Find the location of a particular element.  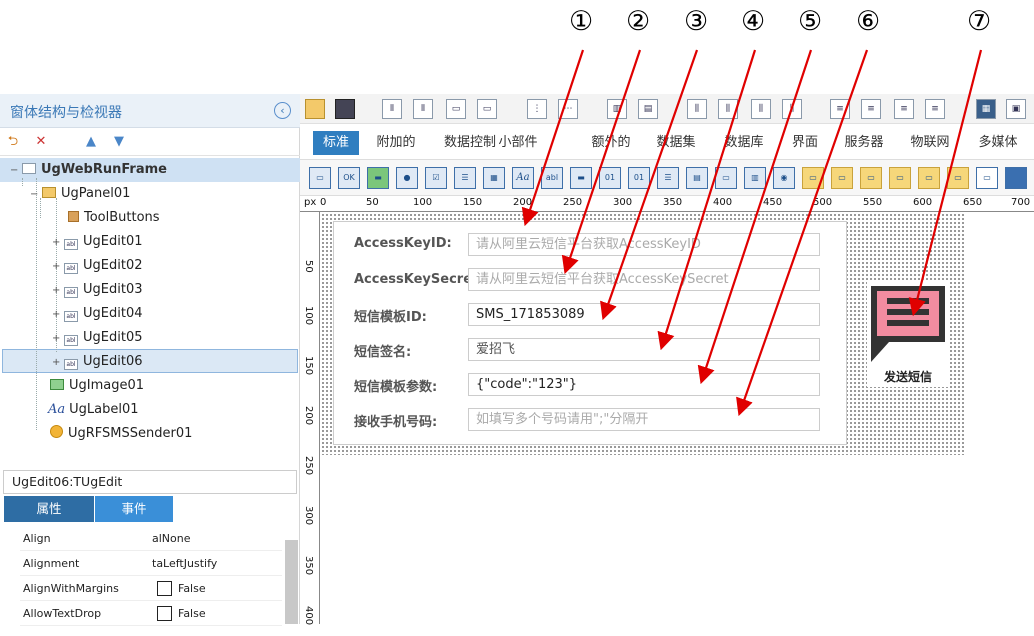

space-h4-icon: ⫼ is located at coordinates (792, 109).